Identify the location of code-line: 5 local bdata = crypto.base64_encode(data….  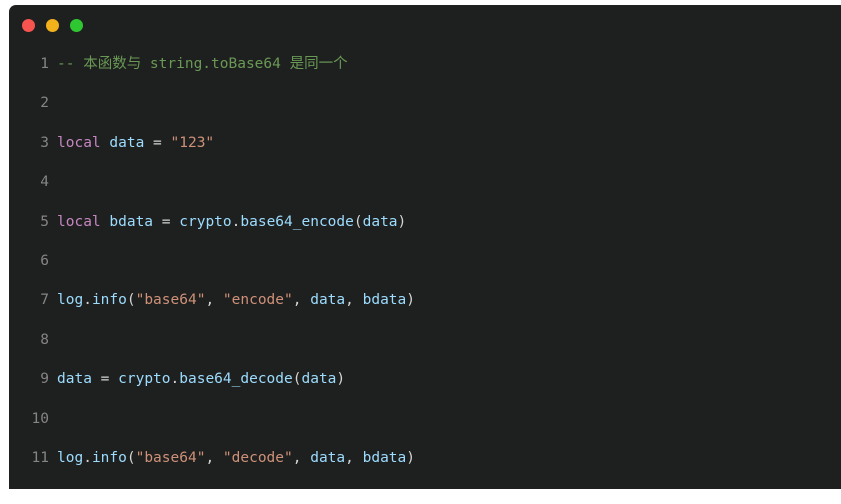
(425, 222).